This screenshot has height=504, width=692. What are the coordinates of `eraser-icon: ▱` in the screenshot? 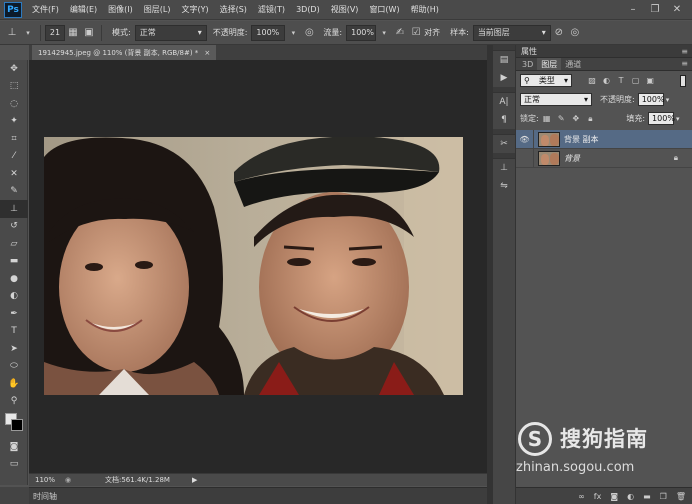 It's located at (14, 244).